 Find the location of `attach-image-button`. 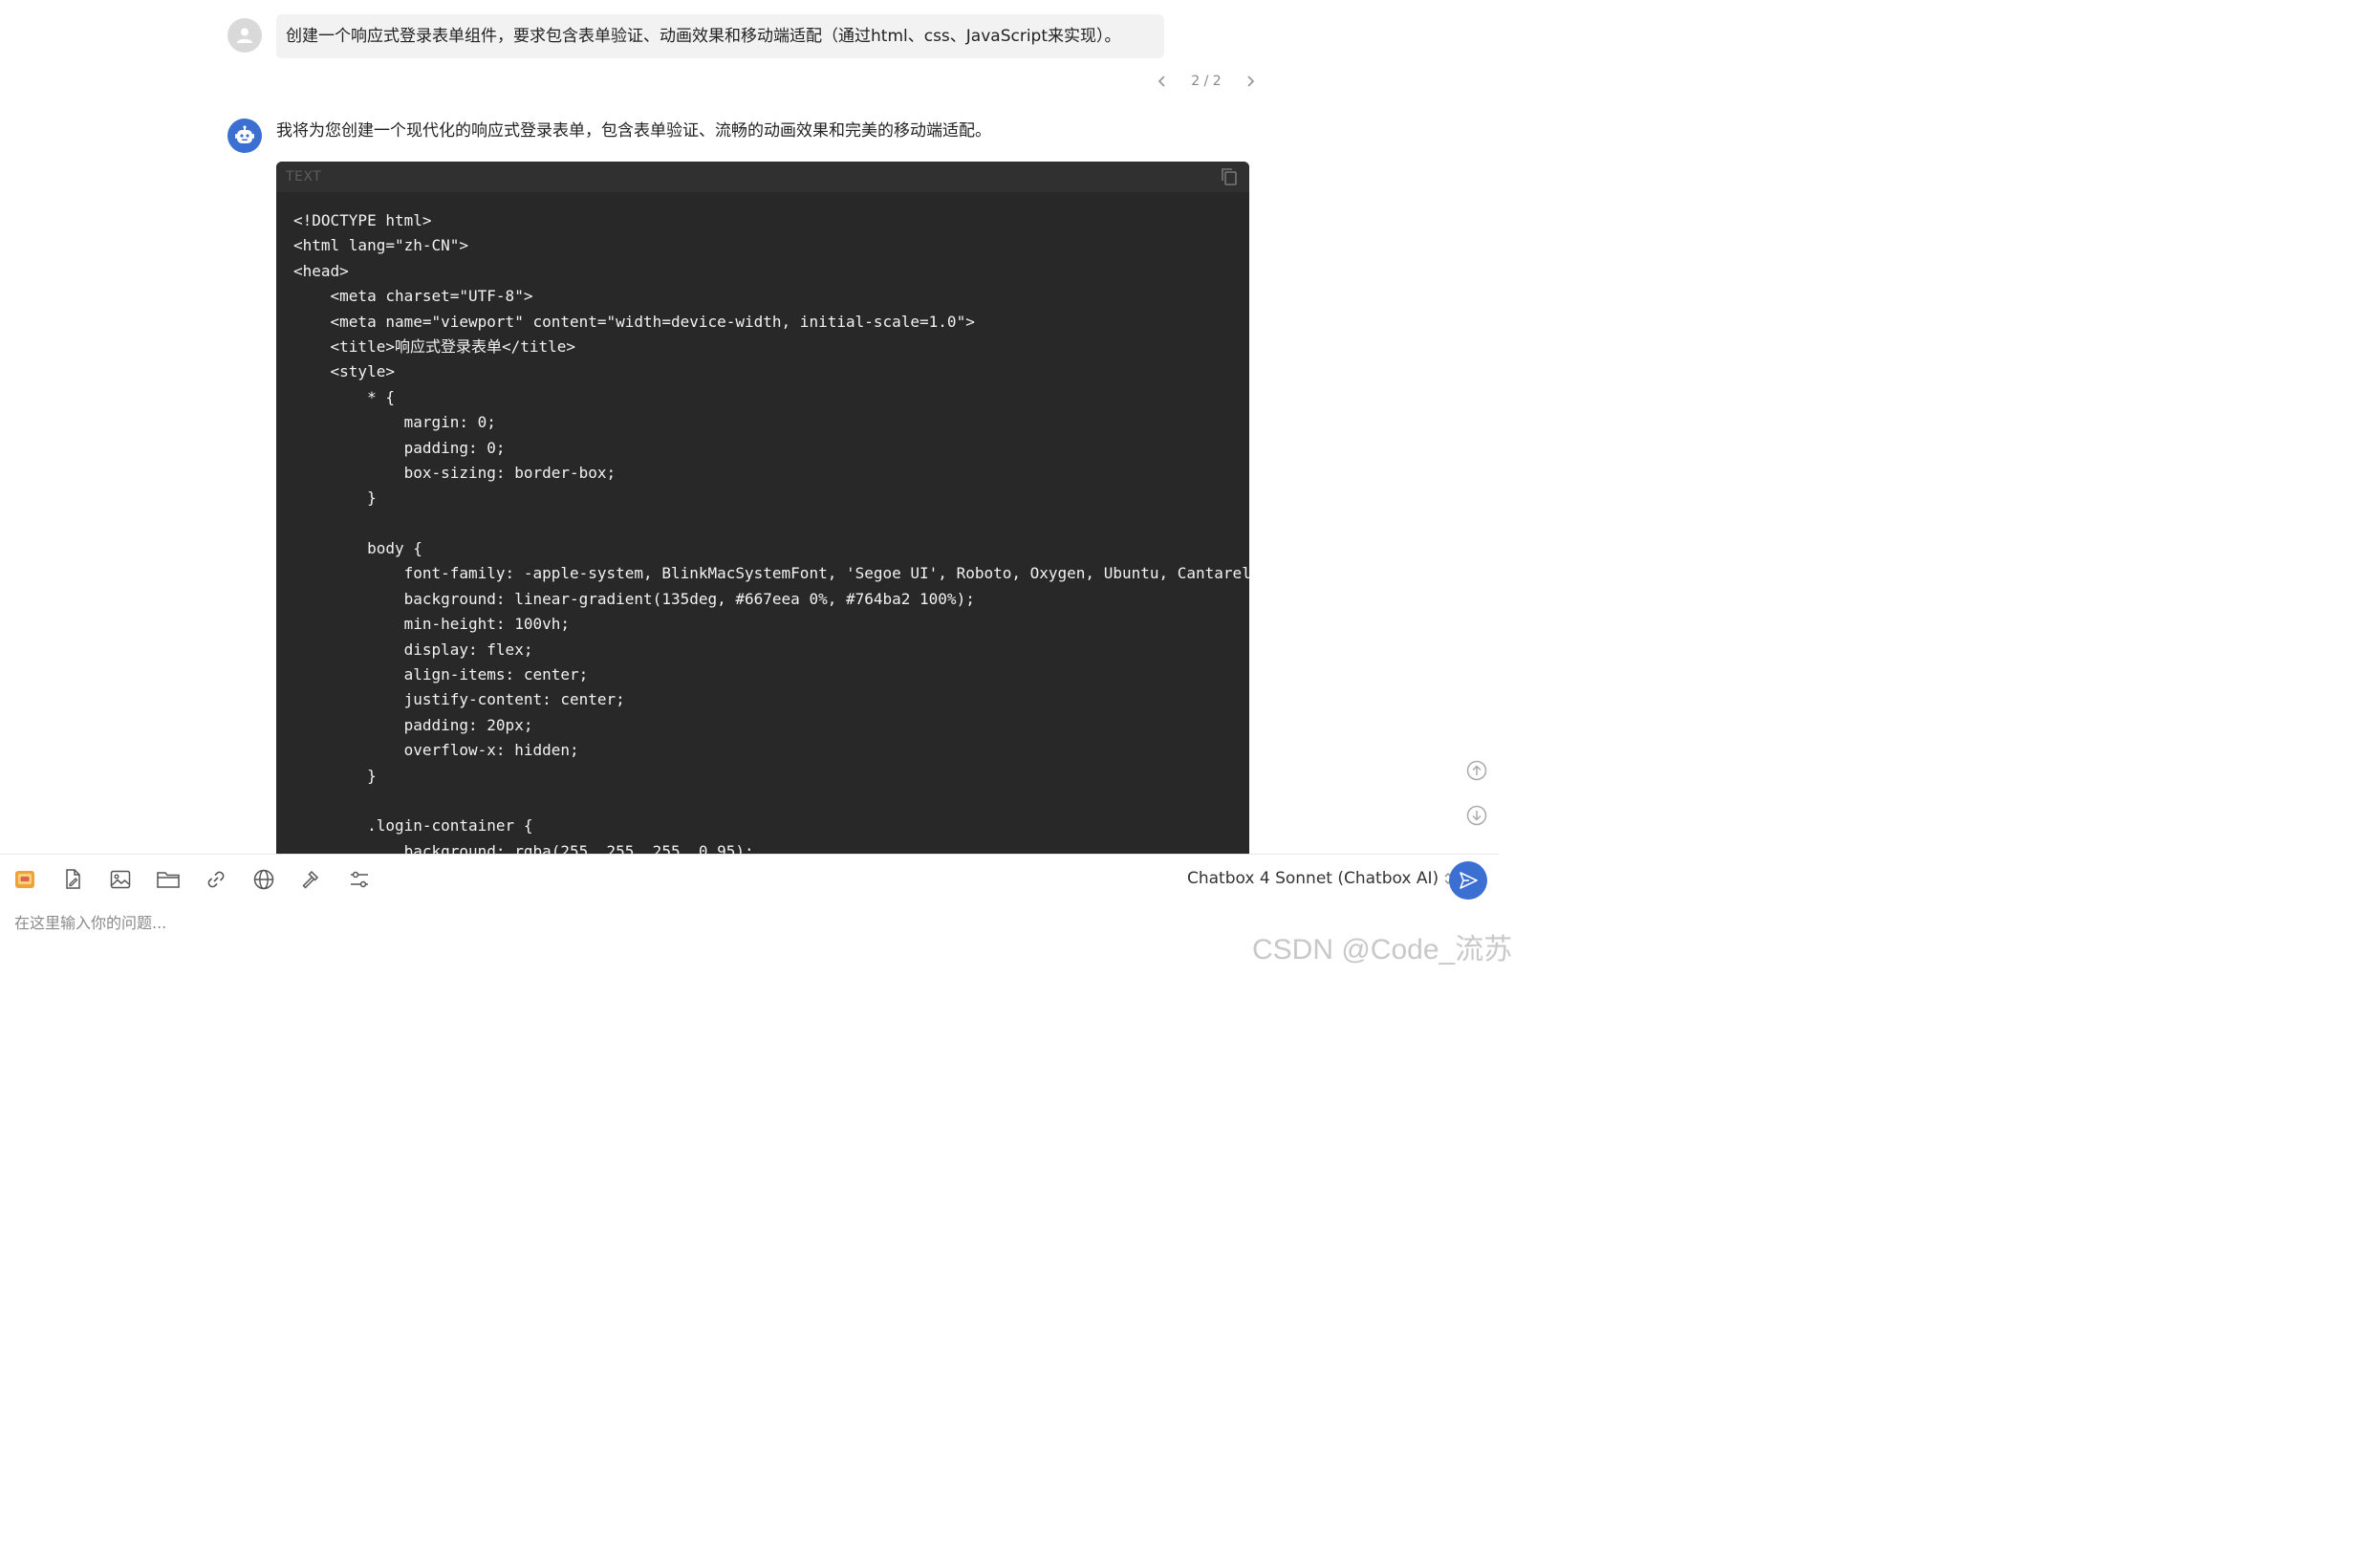

attach-image-button is located at coordinates (120, 879).